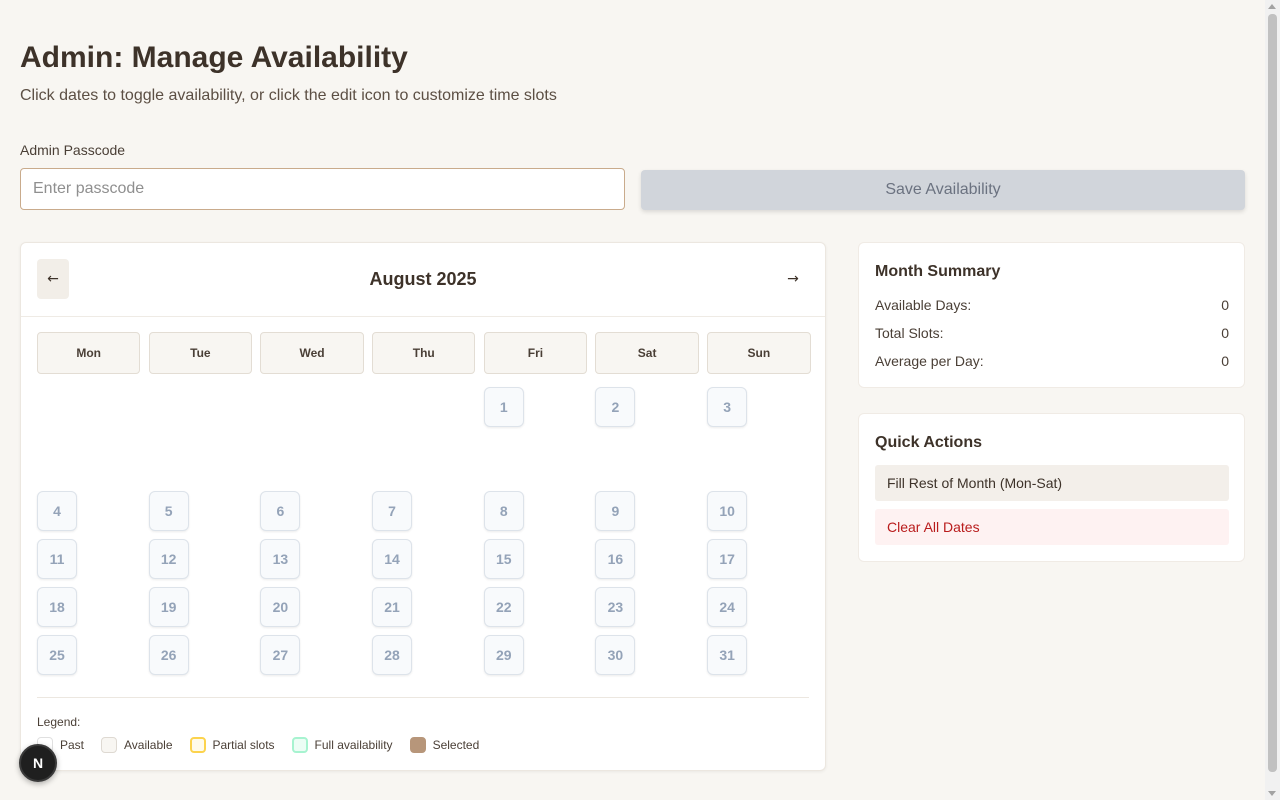 The width and height of the screenshot is (1280, 800). I want to click on legend-label: Partial slots, so click(243, 745).